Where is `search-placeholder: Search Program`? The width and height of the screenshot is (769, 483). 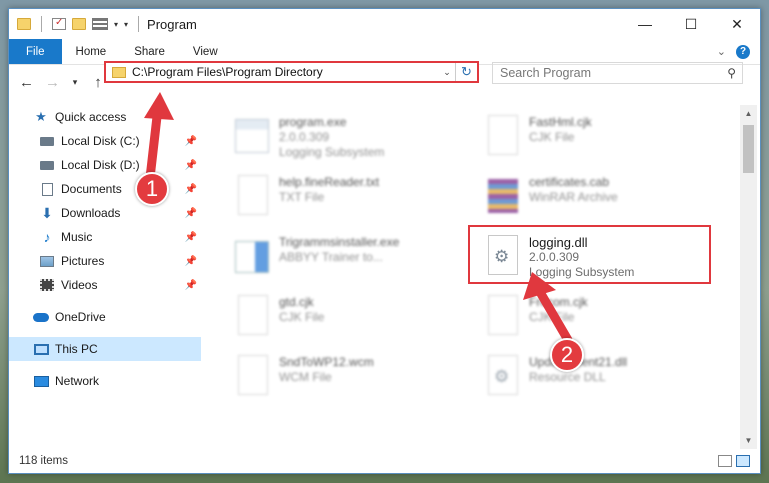 search-placeholder: Search Program is located at coordinates (546, 73).